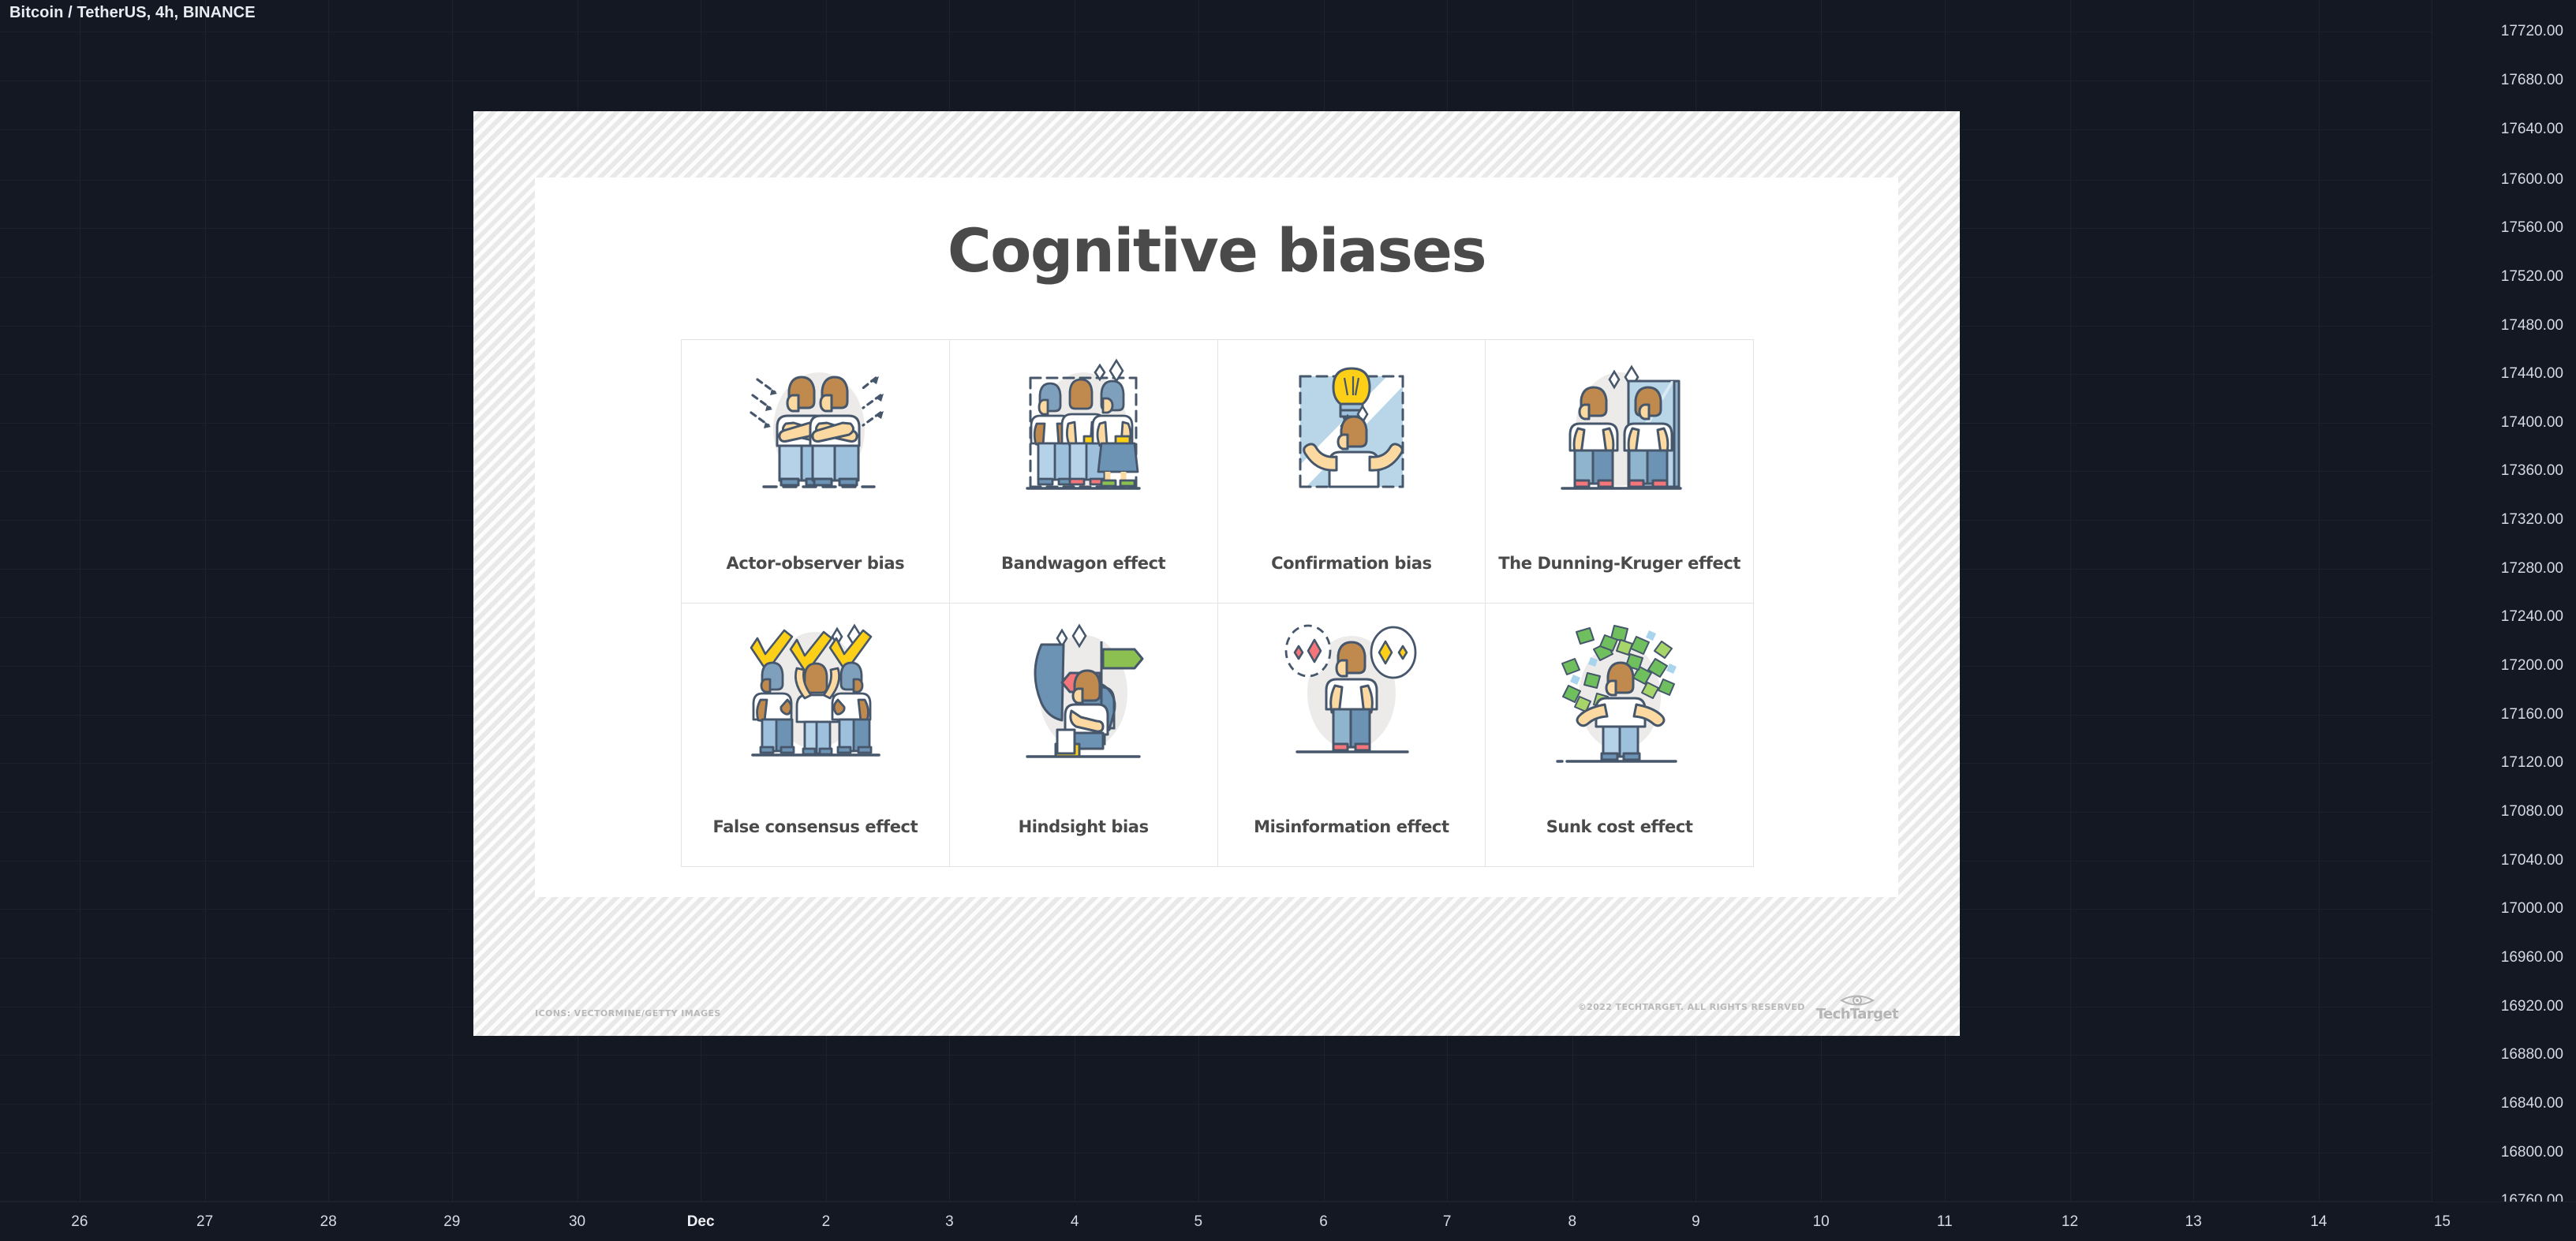 Image resolution: width=2576 pixels, height=1241 pixels. What do you see at coordinates (2531, 1152) in the screenshot?
I see `price-tick-label: 16800.00` at bounding box center [2531, 1152].